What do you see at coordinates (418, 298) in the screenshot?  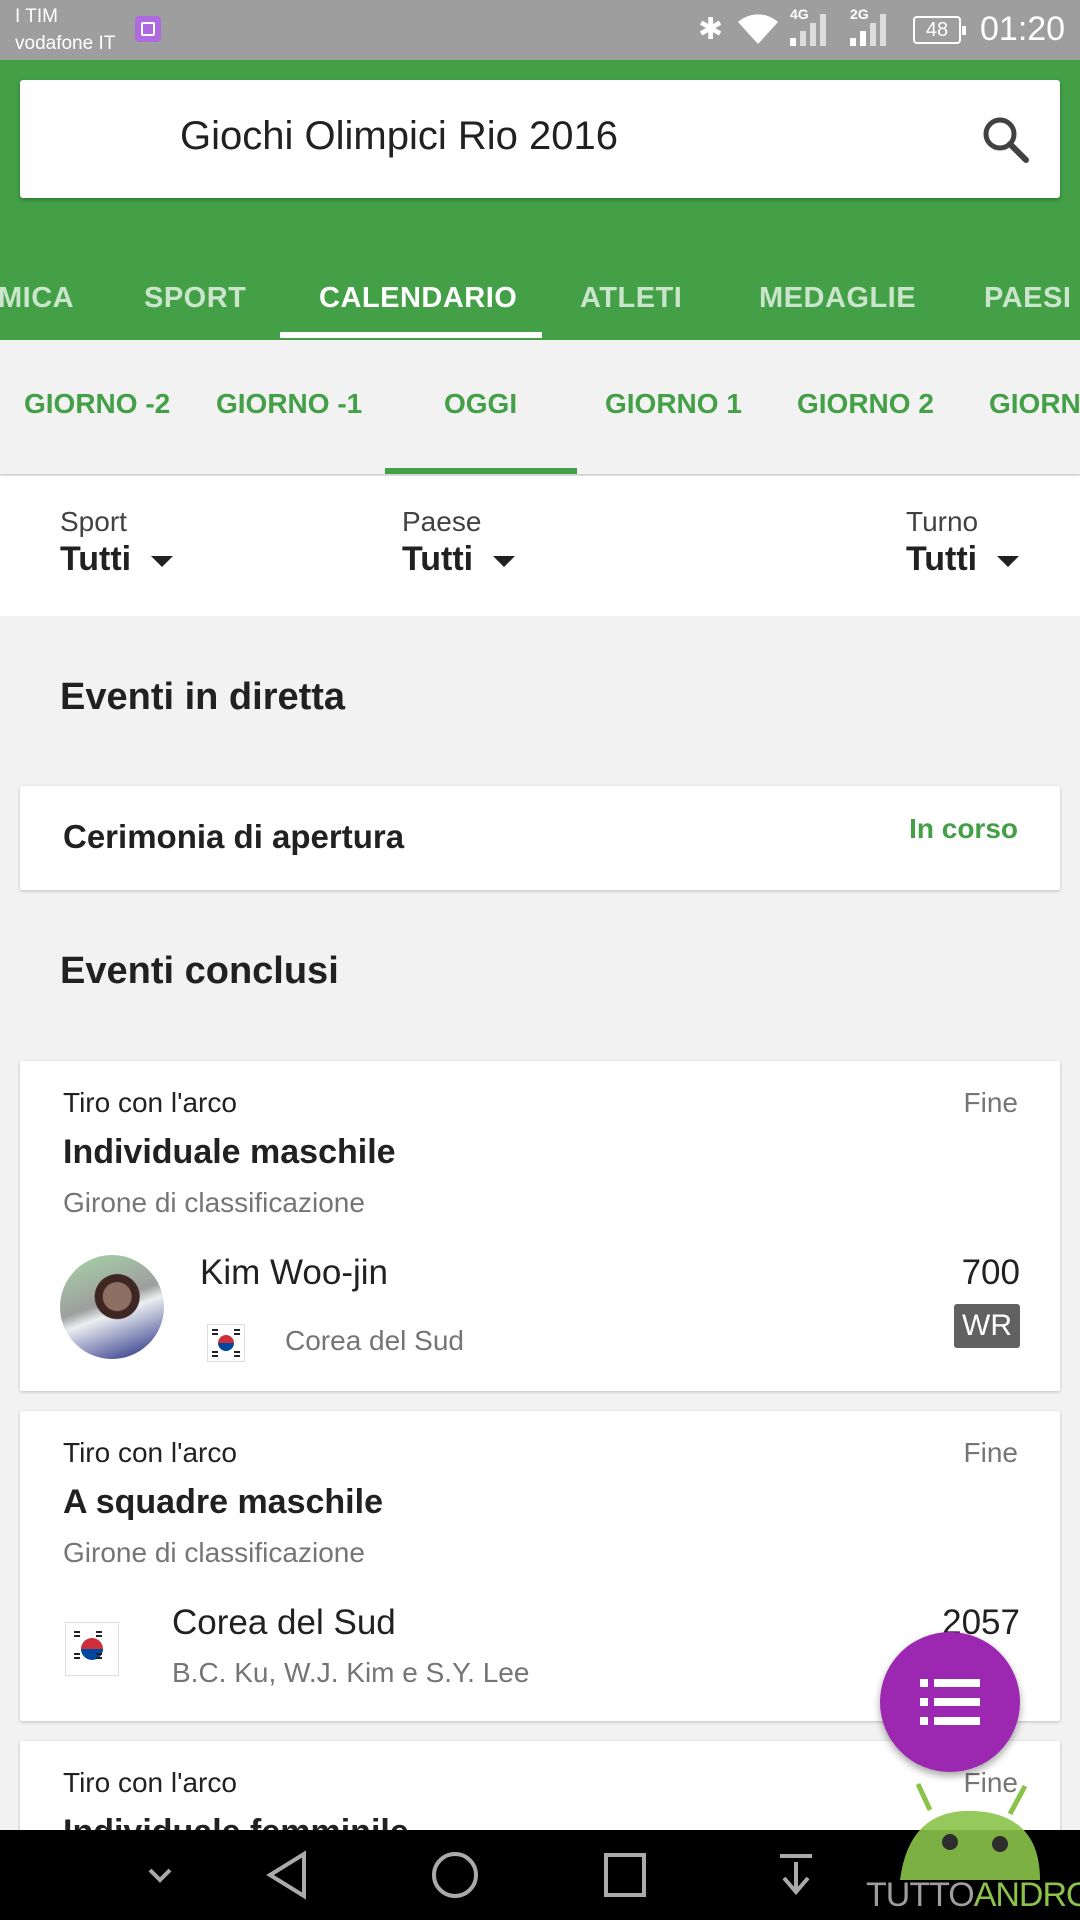 I see `tab-calendario: CALENDARIO` at bounding box center [418, 298].